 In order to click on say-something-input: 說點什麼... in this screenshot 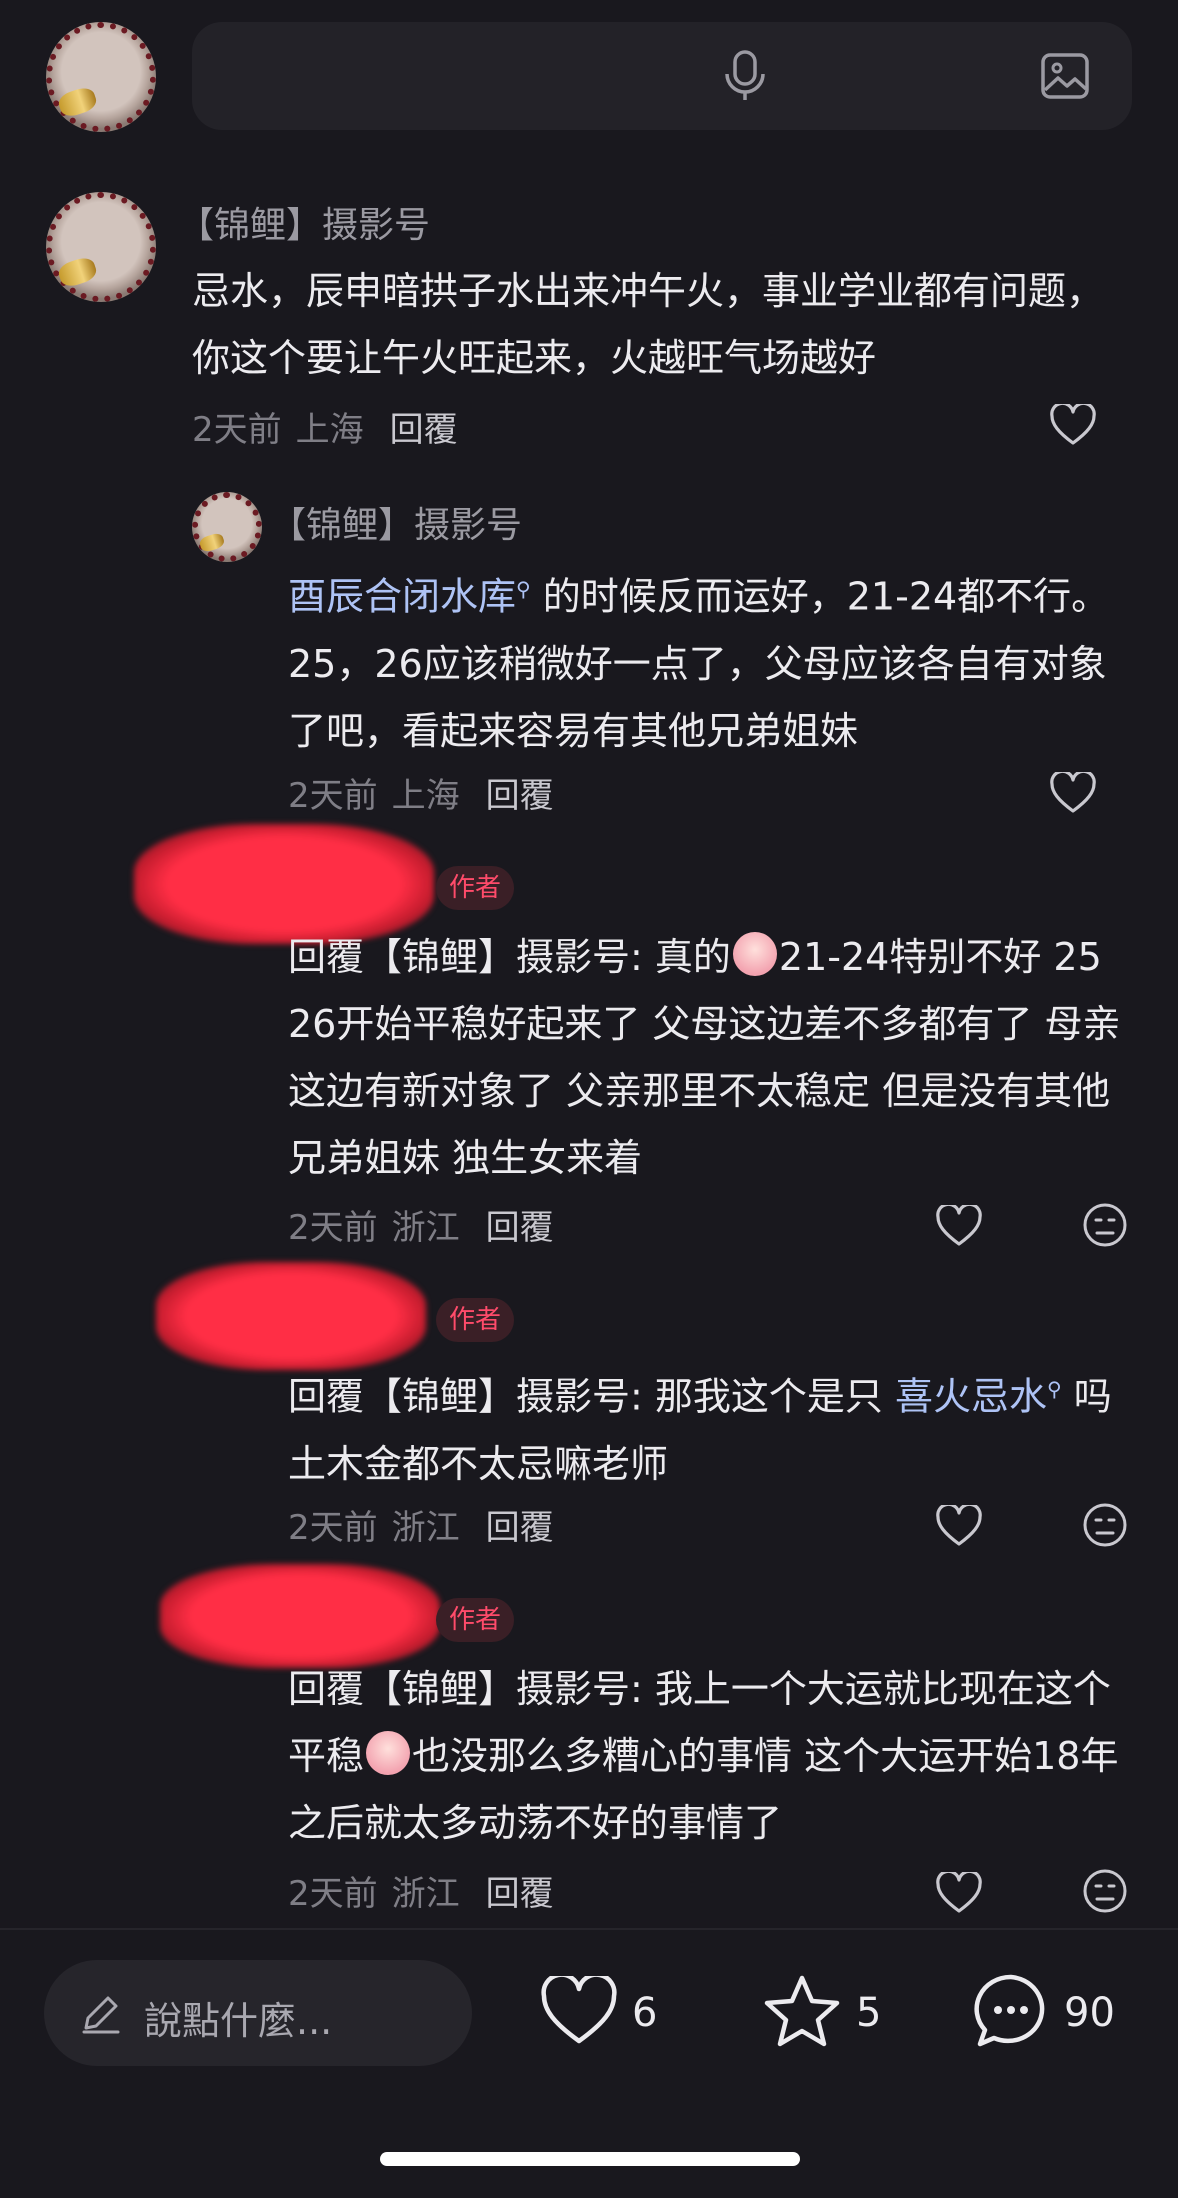, I will do `click(258, 2013)`.